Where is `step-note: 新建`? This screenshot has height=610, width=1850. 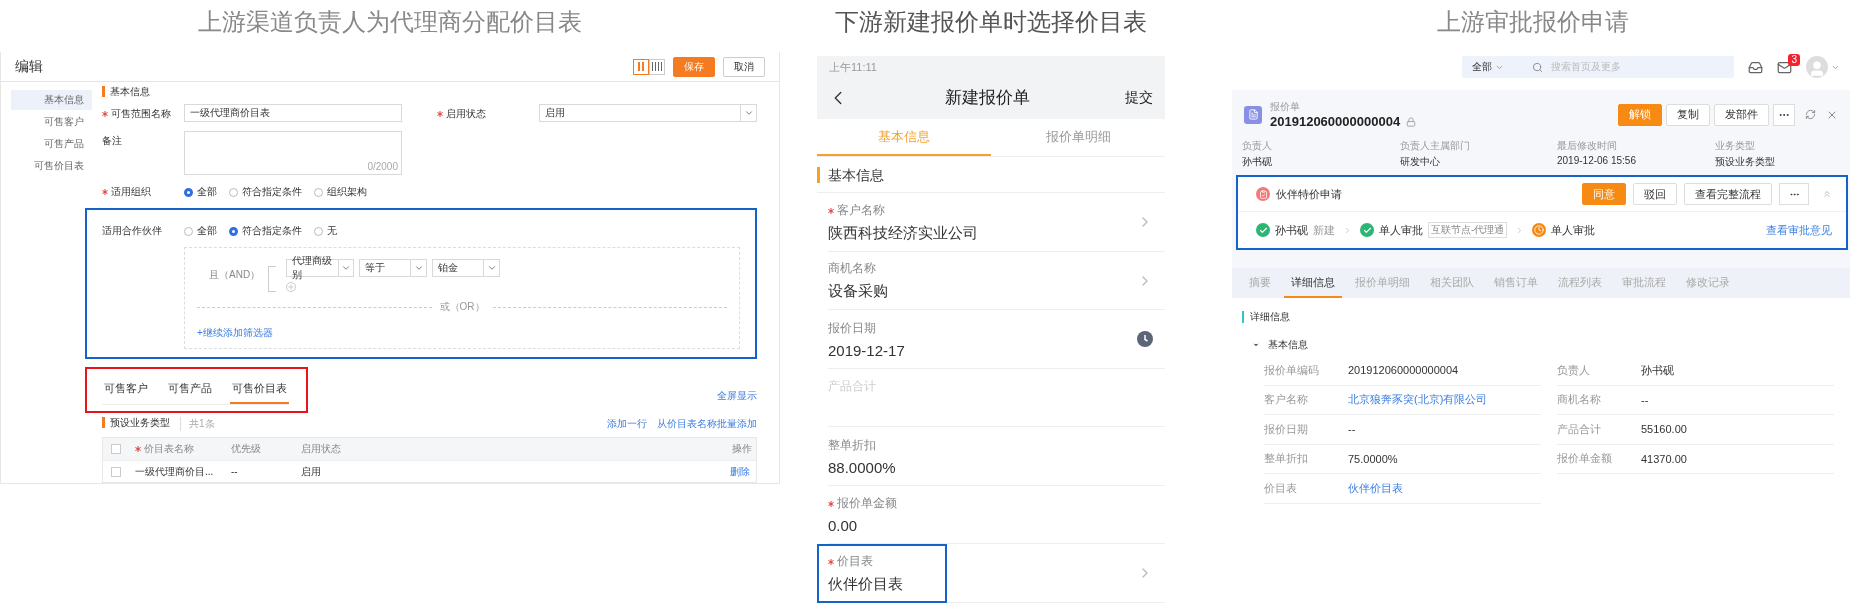 step-note: 新建 is located at coordinates (1324, 230).